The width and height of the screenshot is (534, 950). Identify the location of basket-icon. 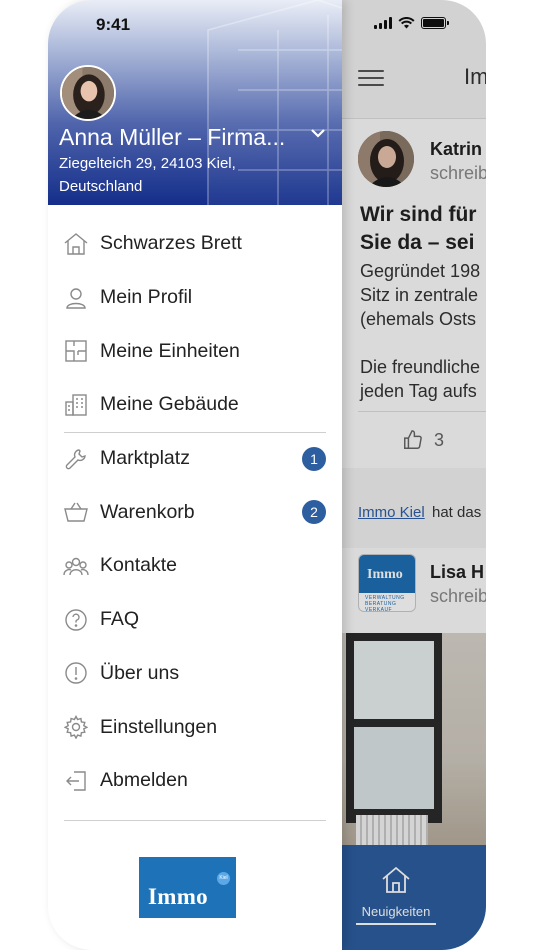
(76, 512).